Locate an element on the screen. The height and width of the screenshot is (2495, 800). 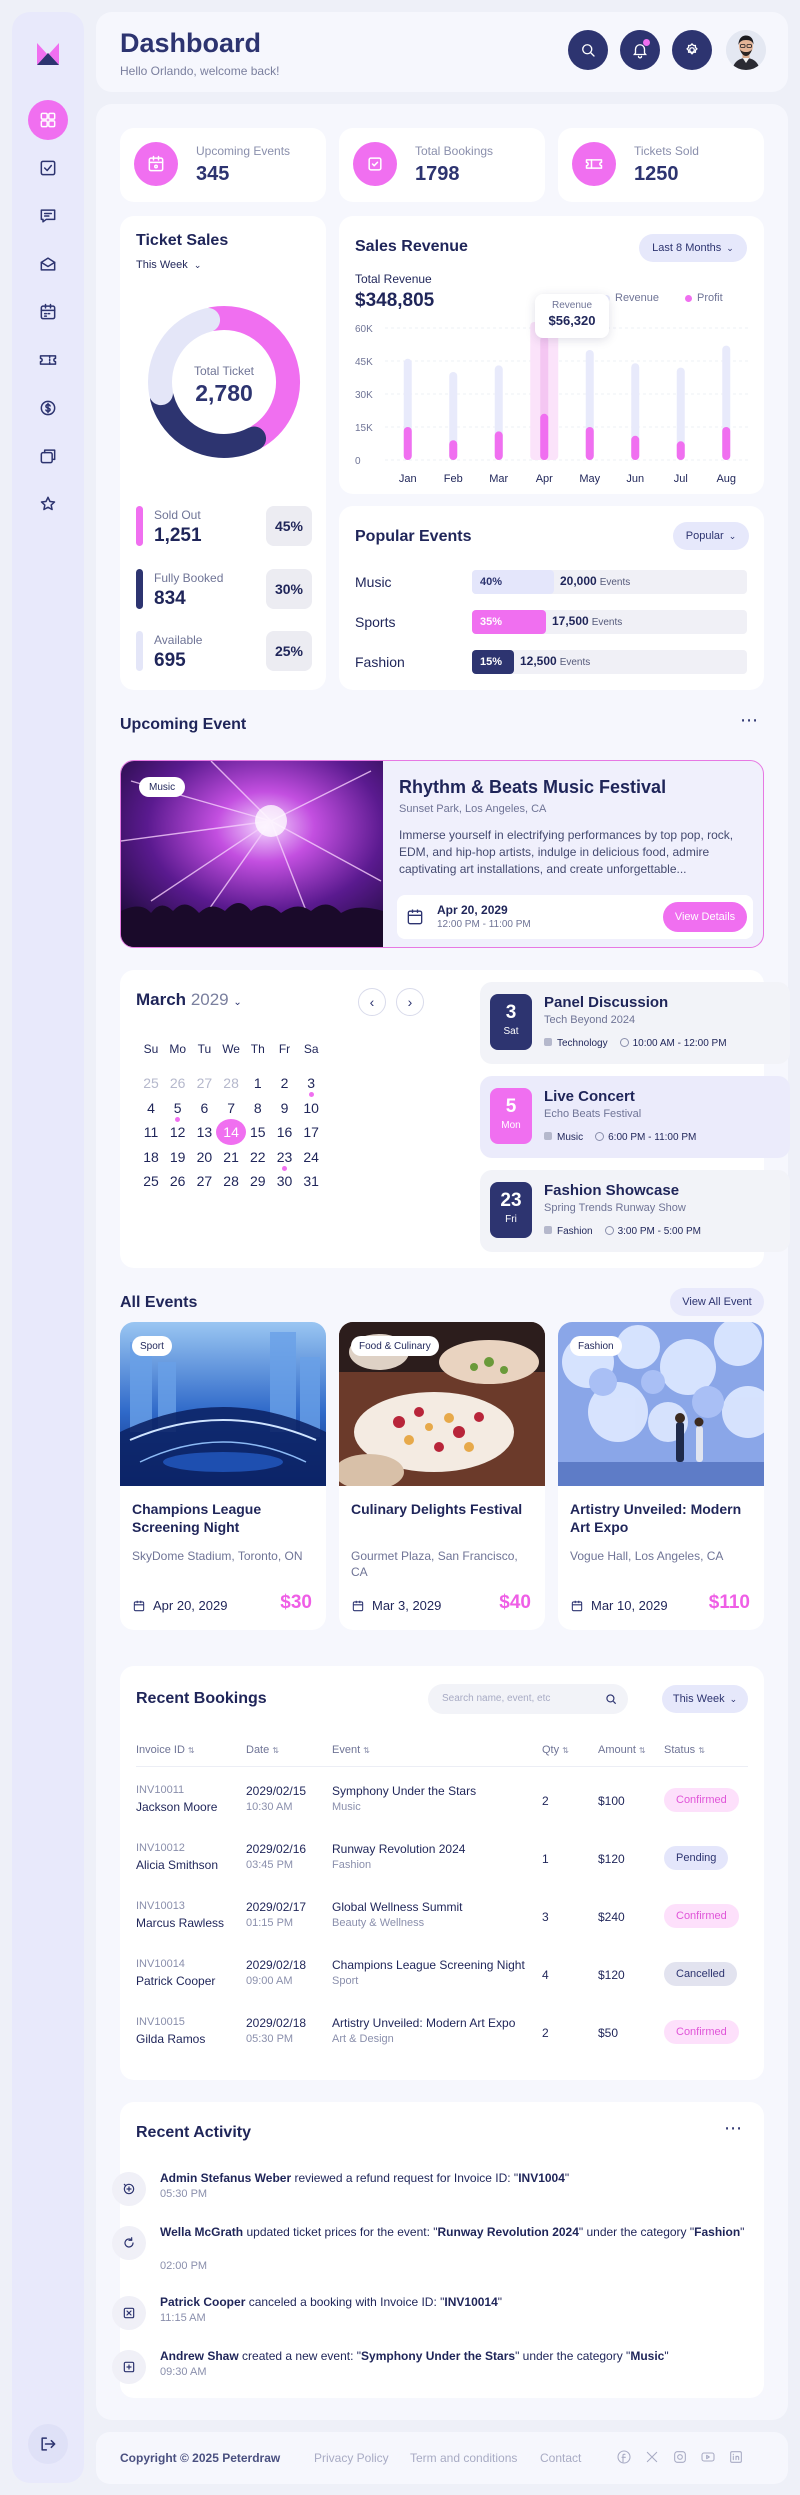
prev-month-button: ‹ is located at coordinates (372, 1002).